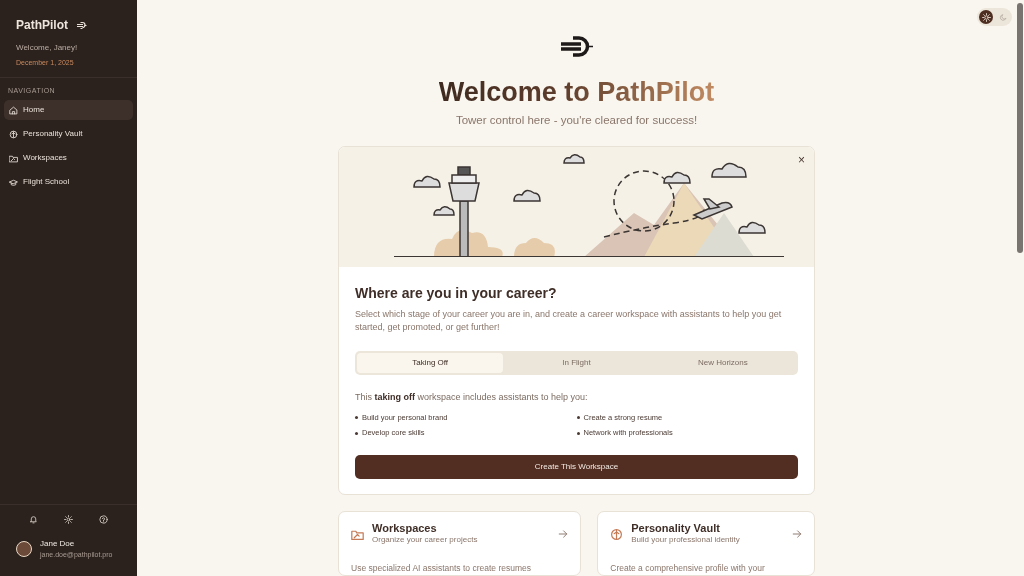 This screenshot has width=1024, height=576. I want to click on stage-tab: Taking Off, so click(430, 362).